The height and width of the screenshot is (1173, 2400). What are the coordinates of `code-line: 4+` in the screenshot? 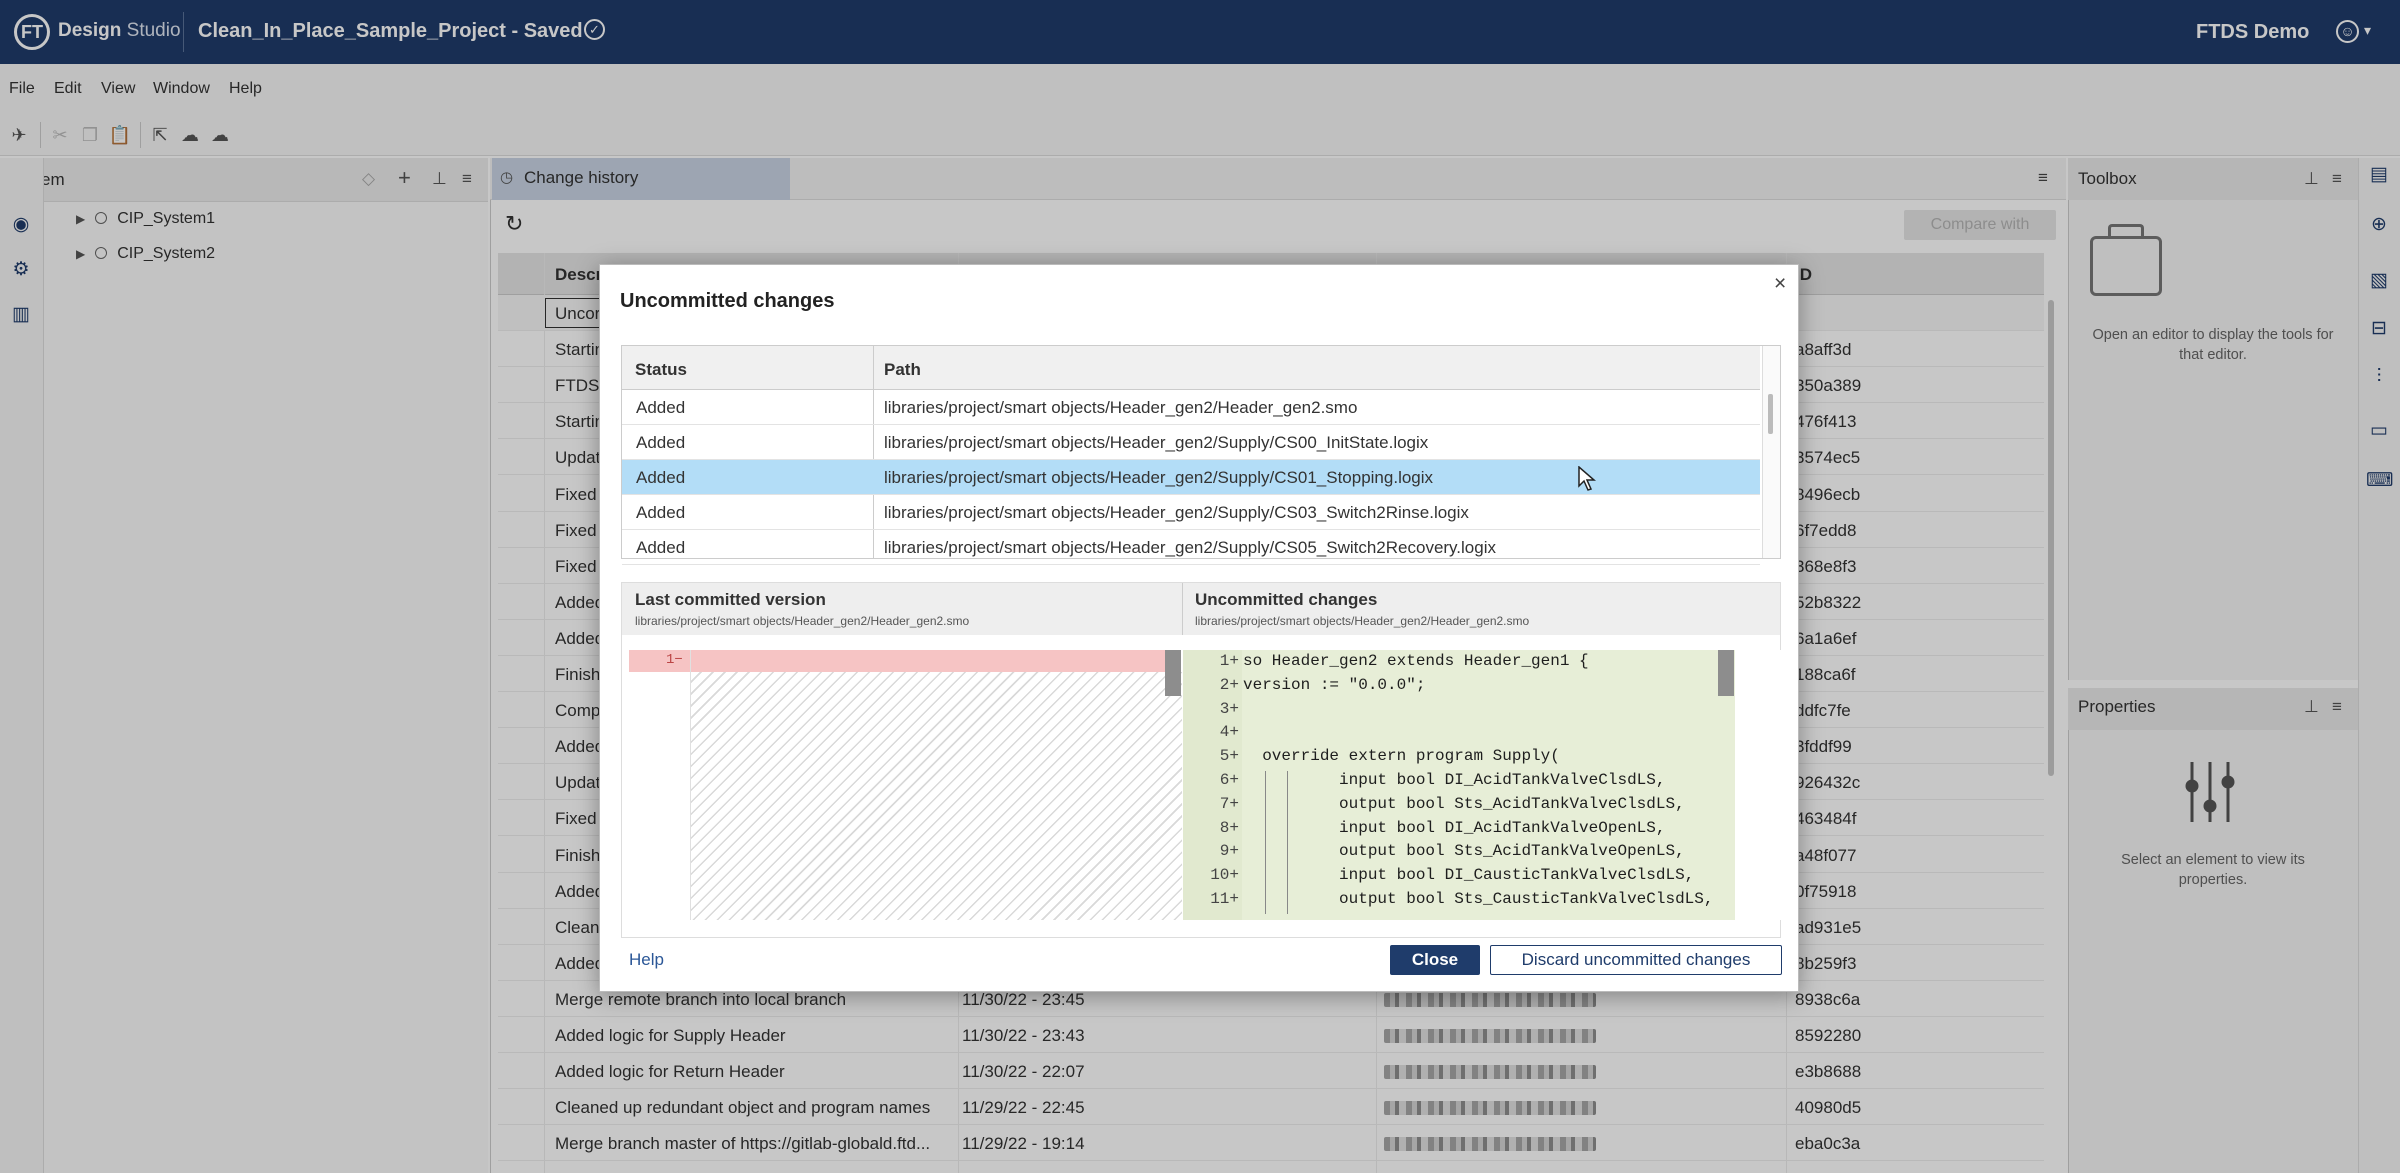 It's located at (1459, 735).